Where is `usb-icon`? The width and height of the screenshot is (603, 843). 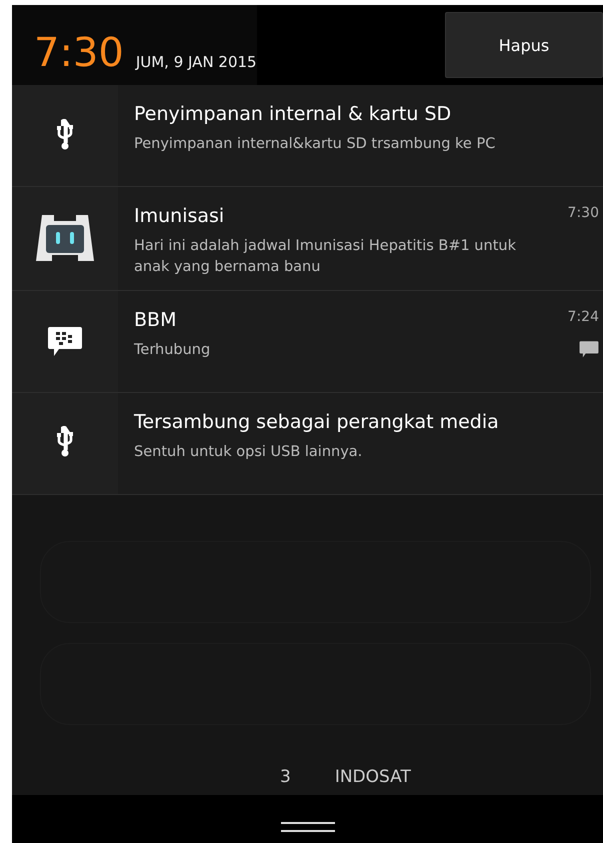 usb-icon is located at coordinates (65, 135).